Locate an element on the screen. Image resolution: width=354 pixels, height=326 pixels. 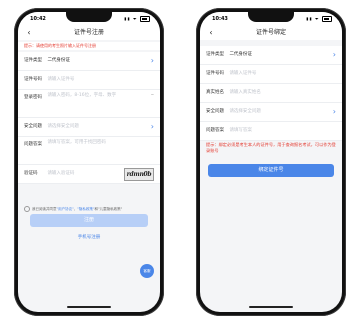
agreement: 我已阅读并同意"用户协议"、"隐私政策"和"儿童隐私政策" is located at coordinates (89, 209).